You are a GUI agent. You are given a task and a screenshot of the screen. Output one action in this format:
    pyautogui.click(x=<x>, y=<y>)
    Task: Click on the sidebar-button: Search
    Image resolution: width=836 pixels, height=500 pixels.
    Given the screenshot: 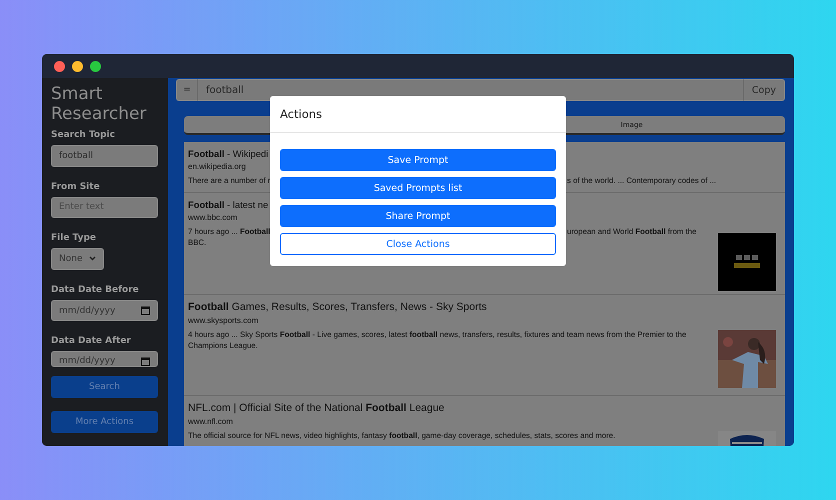 What is the action you would take?
    pyautogui.click(x=104, y=387)
    